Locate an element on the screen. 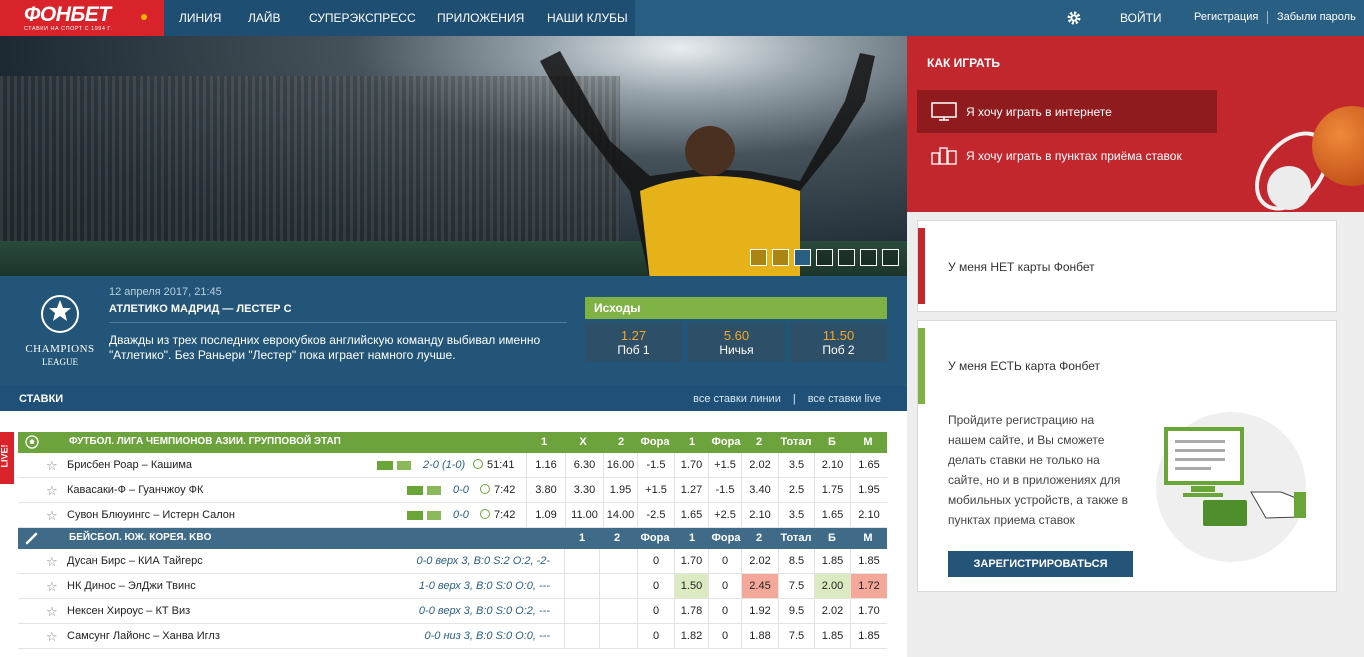 This screenshot has width=1364, height=657. all-line-bets-link: все ставки линии is located at coordinates (737, 399).